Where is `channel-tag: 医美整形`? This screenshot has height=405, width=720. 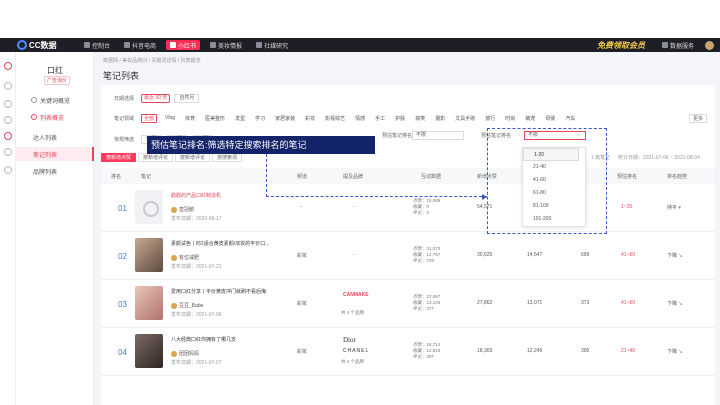
channel-tag: 医美整形 is located at coordinates (215, 118).